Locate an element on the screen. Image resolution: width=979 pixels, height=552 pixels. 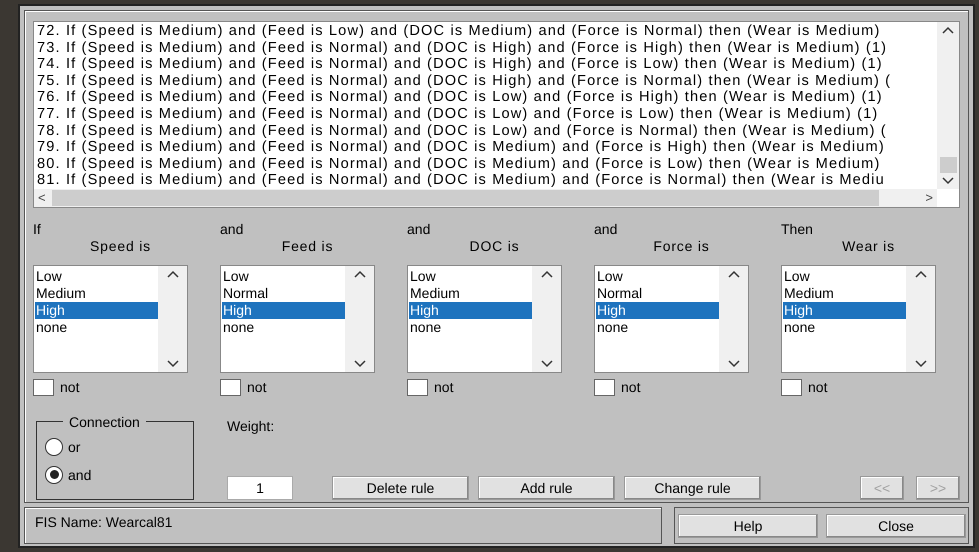
rule-button: Delete rule is located at coordinates (400, 488).